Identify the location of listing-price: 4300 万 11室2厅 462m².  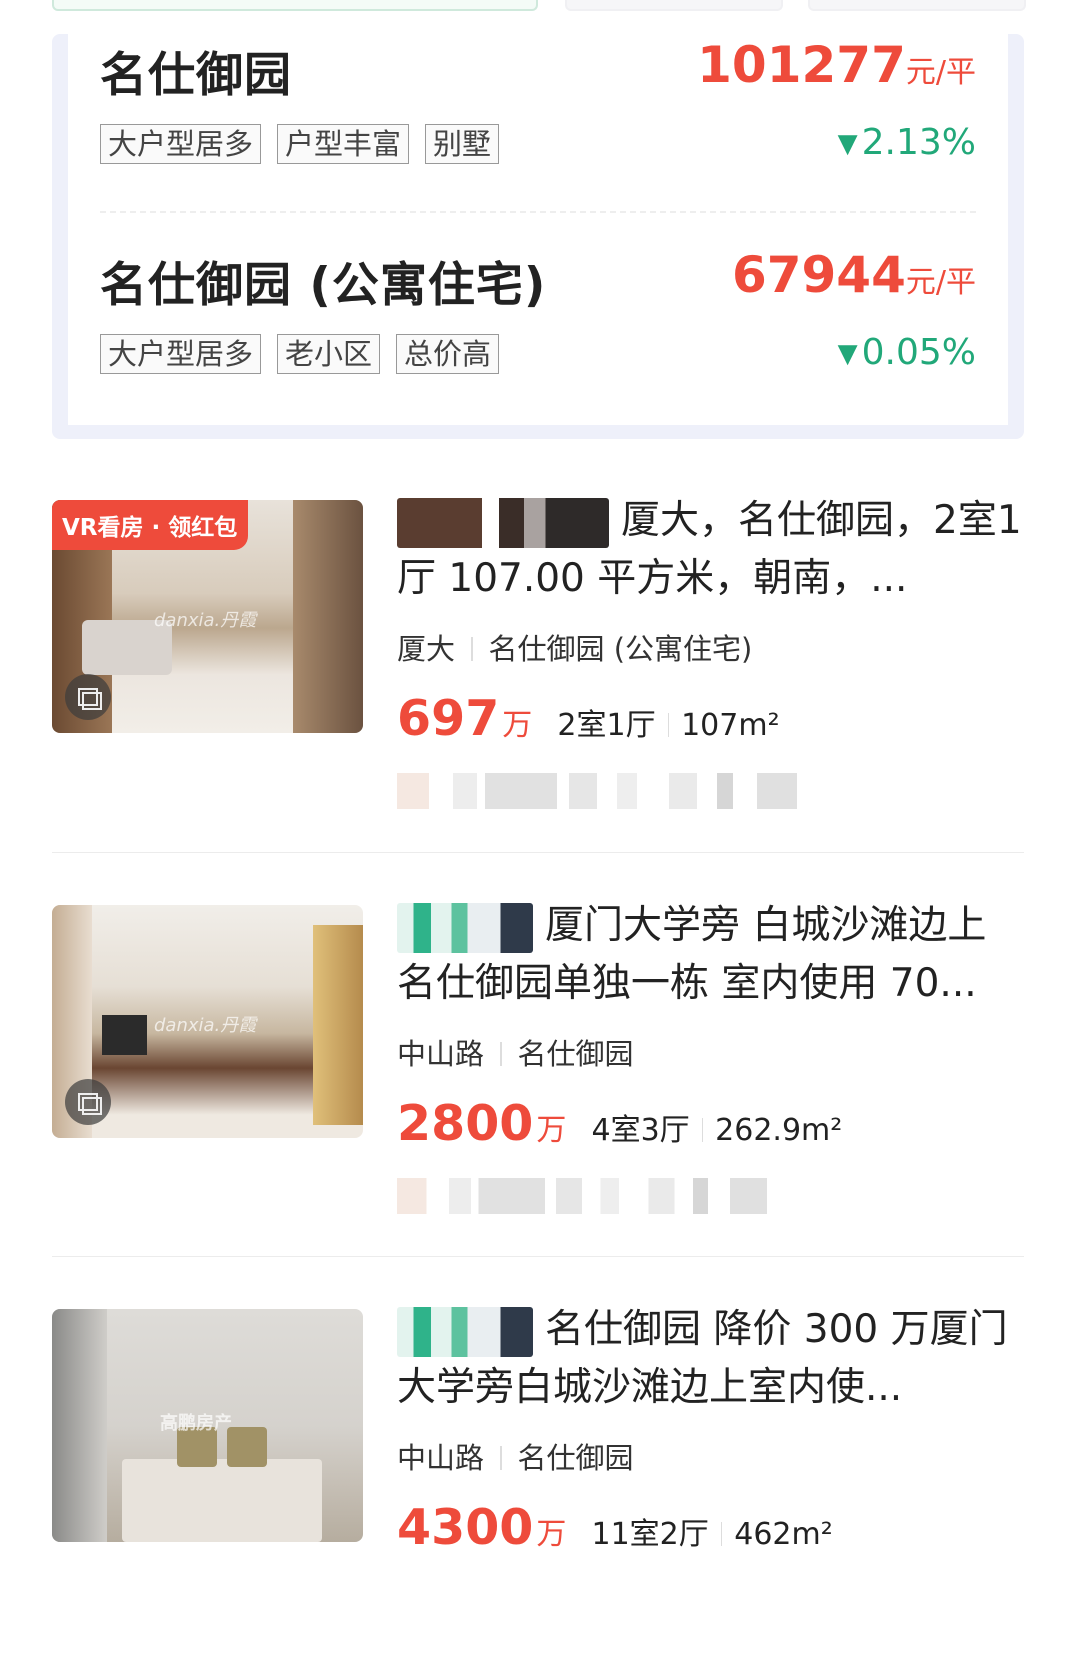
(615, 1527).